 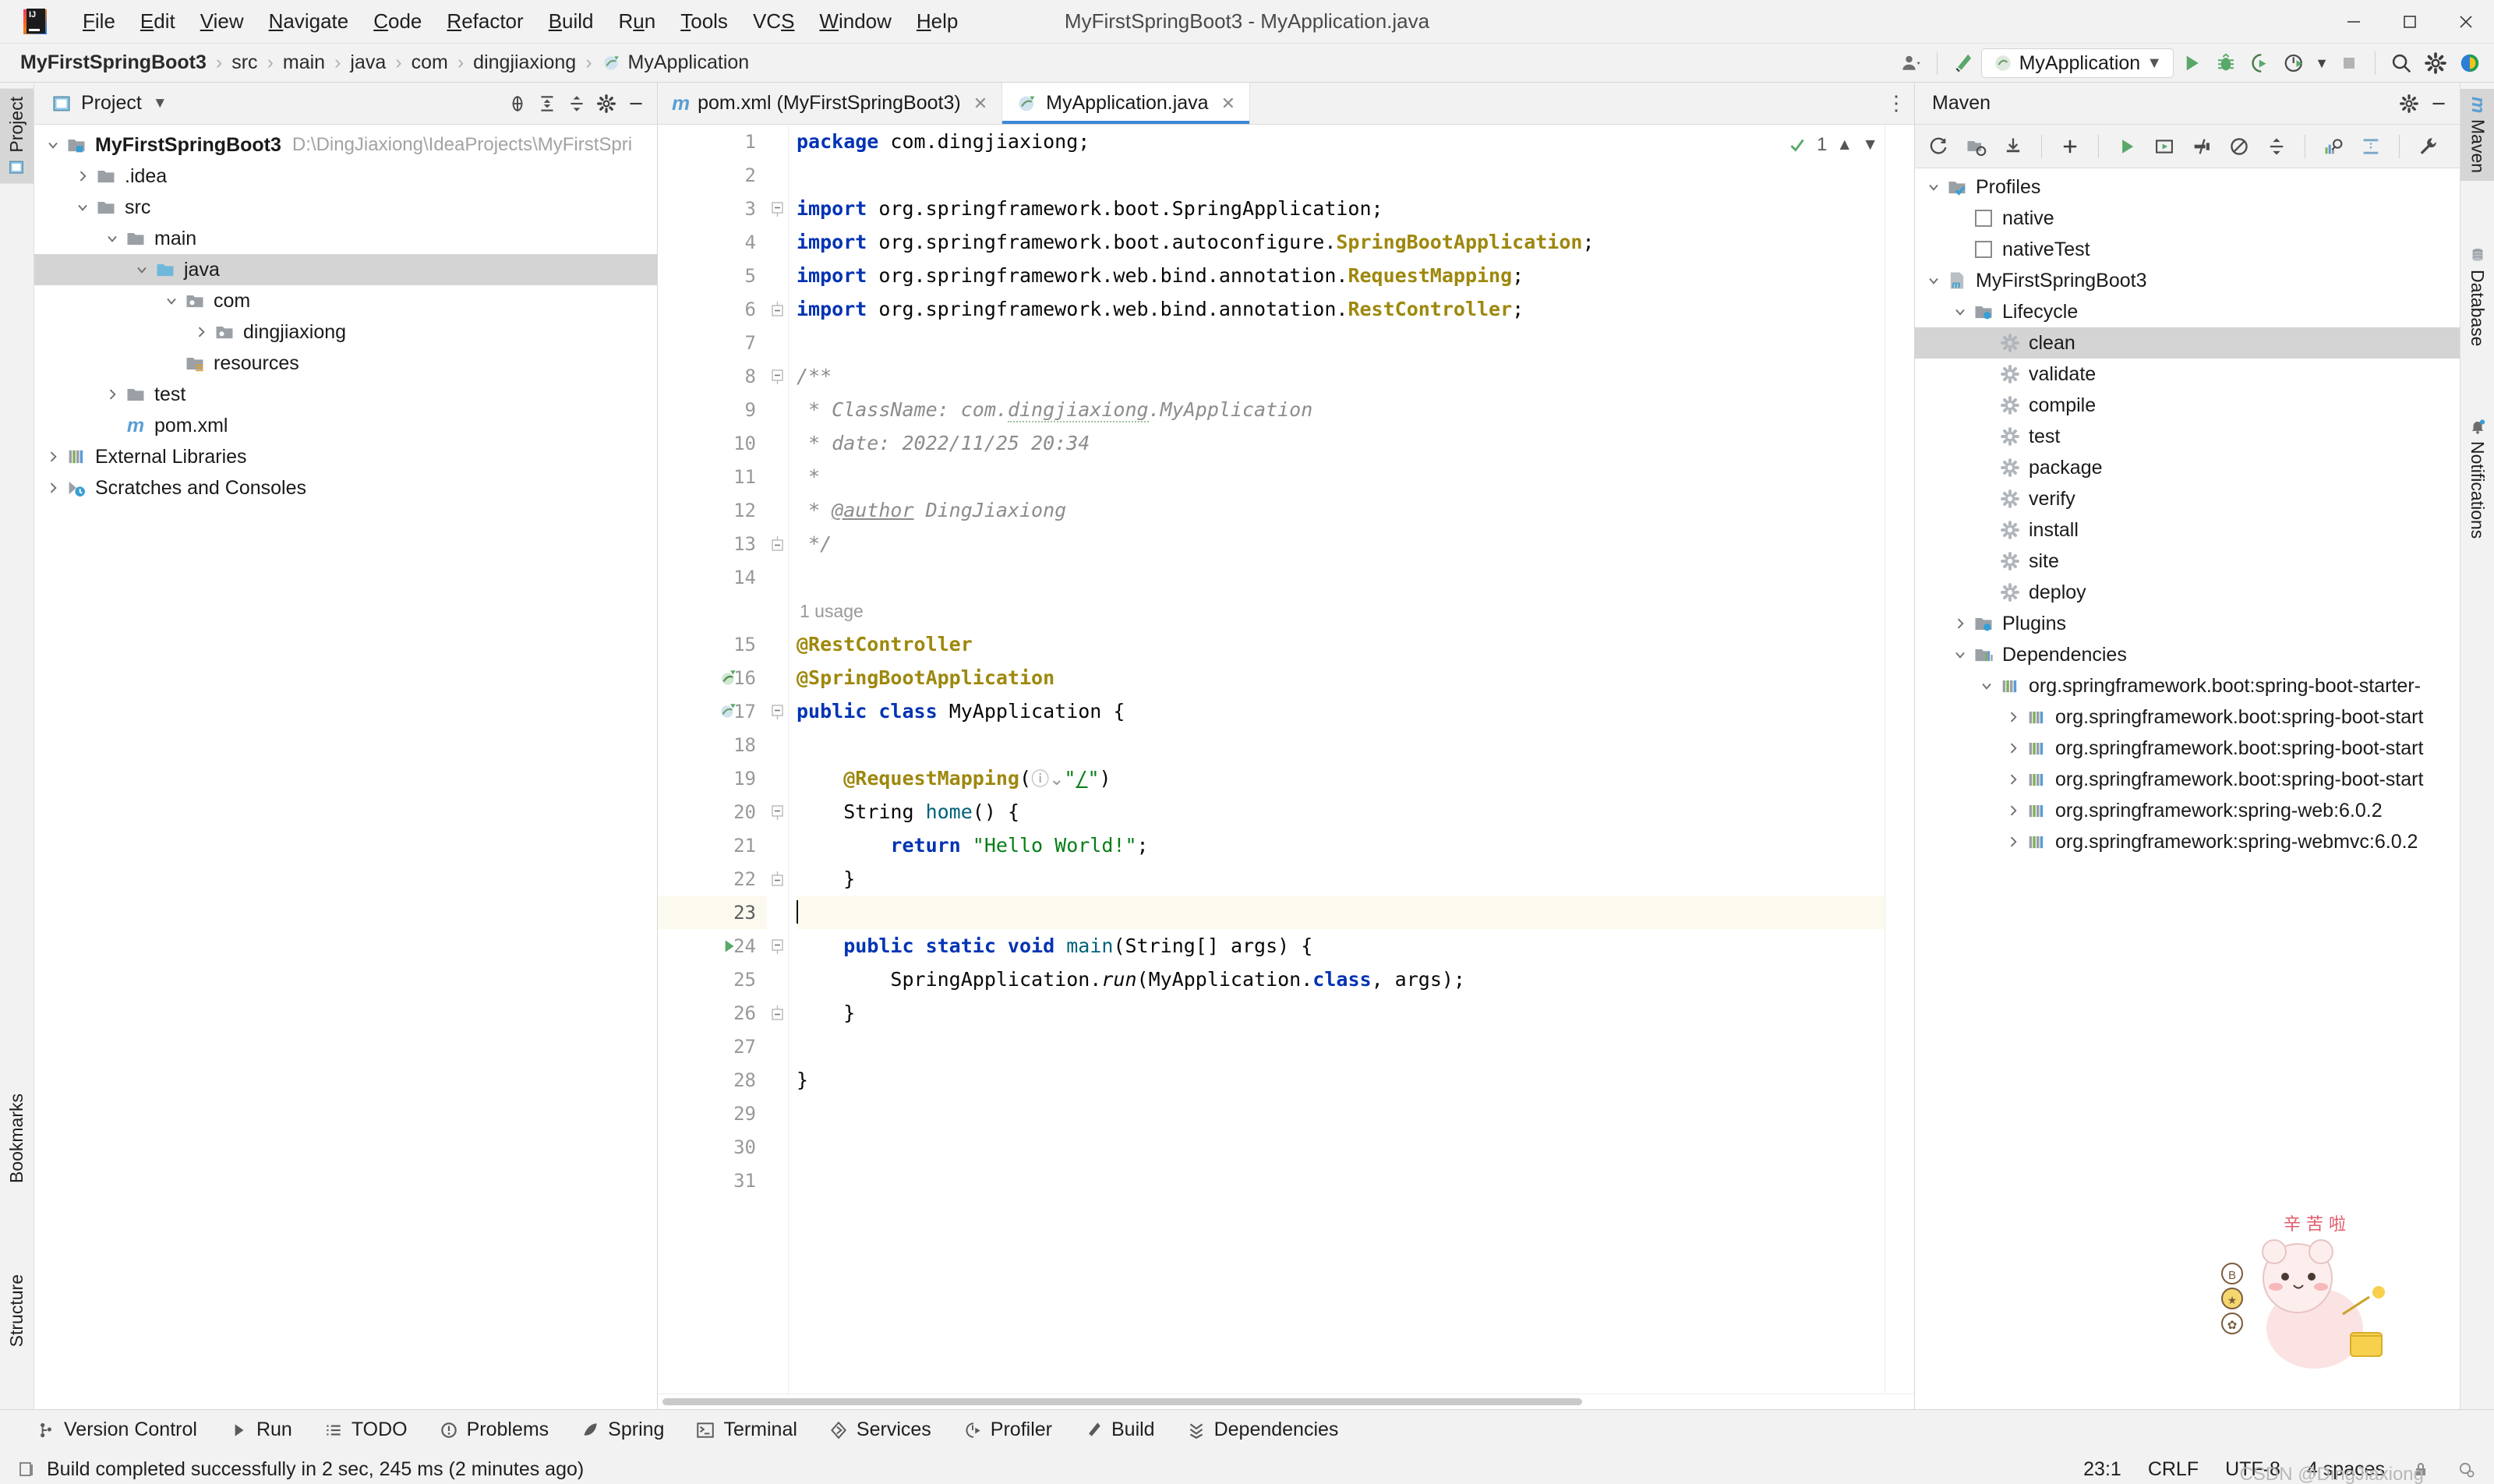 I want to click on project-tree-item-row: test, so click(x=345, y=394).